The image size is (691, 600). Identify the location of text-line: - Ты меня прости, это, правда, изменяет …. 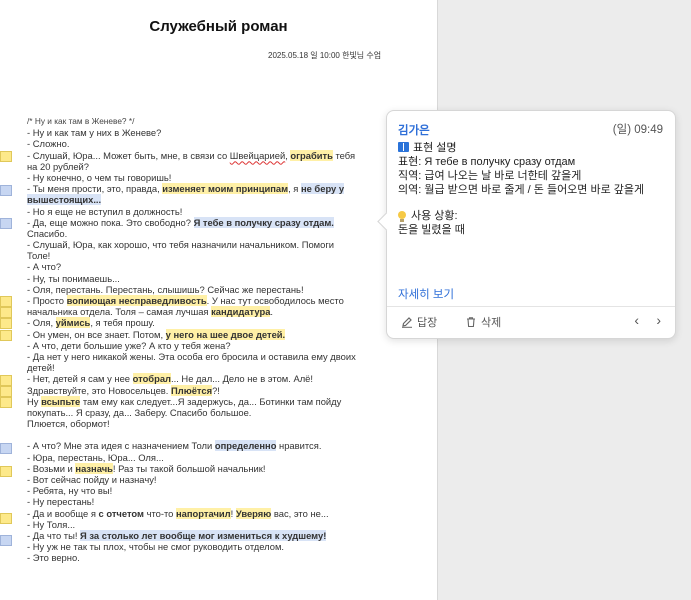
(186, 189).